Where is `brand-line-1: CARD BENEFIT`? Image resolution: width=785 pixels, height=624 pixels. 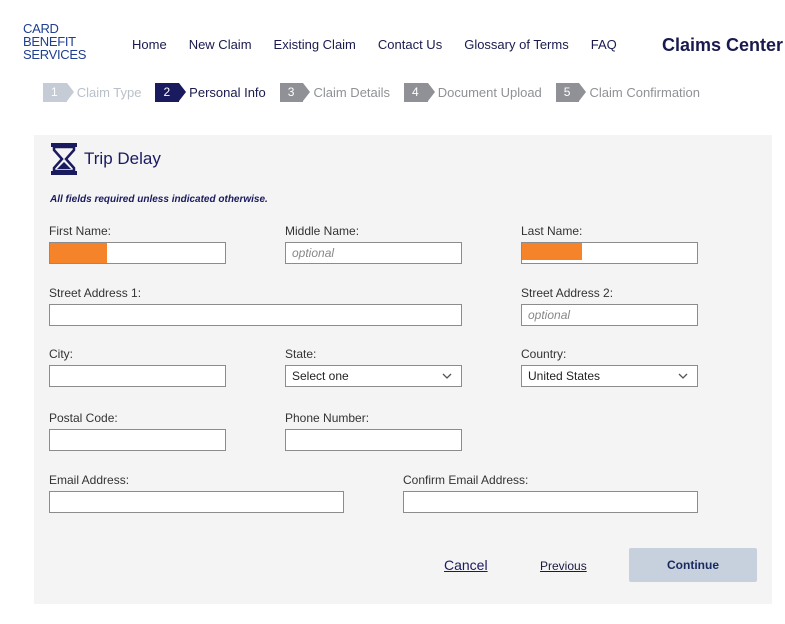
brand-line-1: CARD BENEFIT is located at coordinates (49, 35).